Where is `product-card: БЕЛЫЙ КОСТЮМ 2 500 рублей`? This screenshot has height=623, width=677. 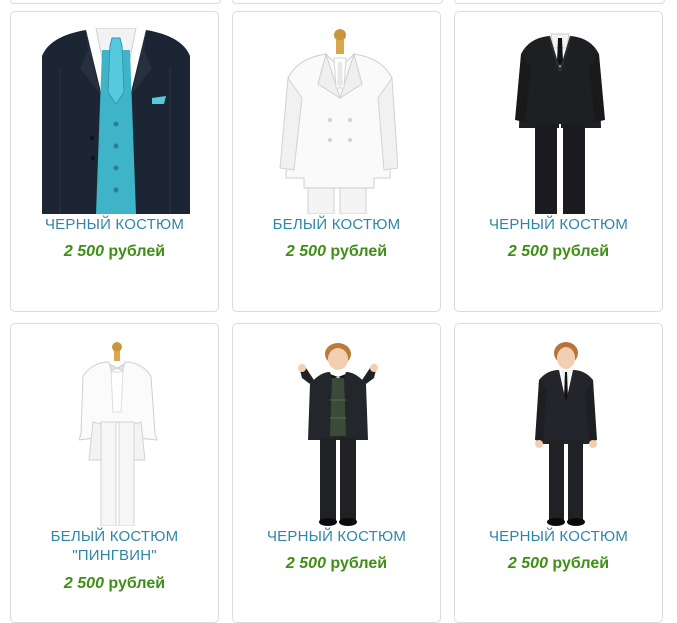 product-card: БЕЛЫЙ КОСТЮМ 2 500 рублей is located at coordinates (336, 161).